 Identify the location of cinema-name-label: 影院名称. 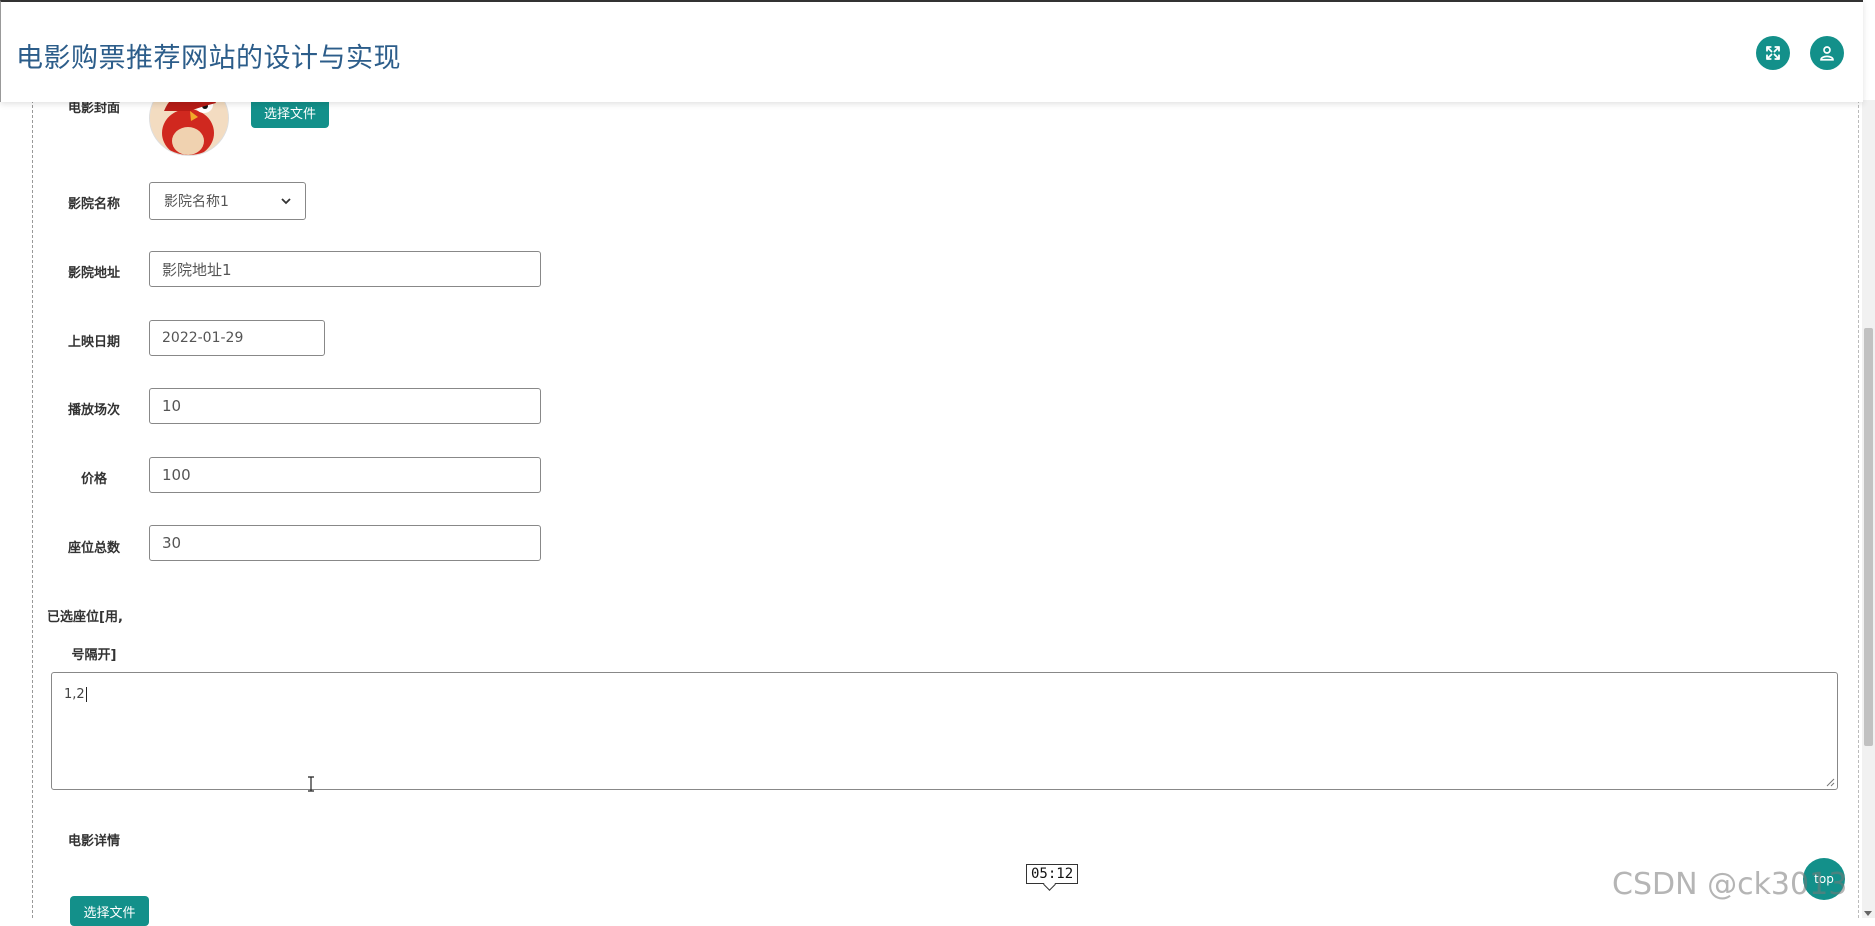
(93, 204).